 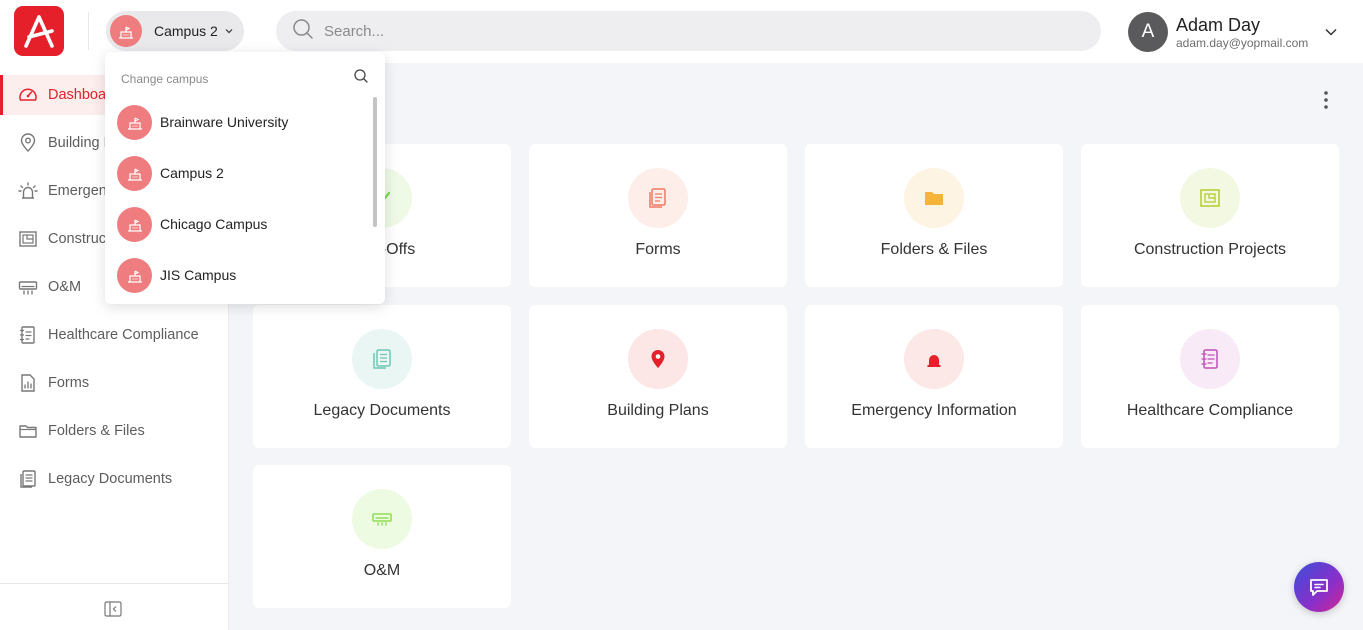 I want to click on campus-option: Brainware University, so click(x=243, y=122).